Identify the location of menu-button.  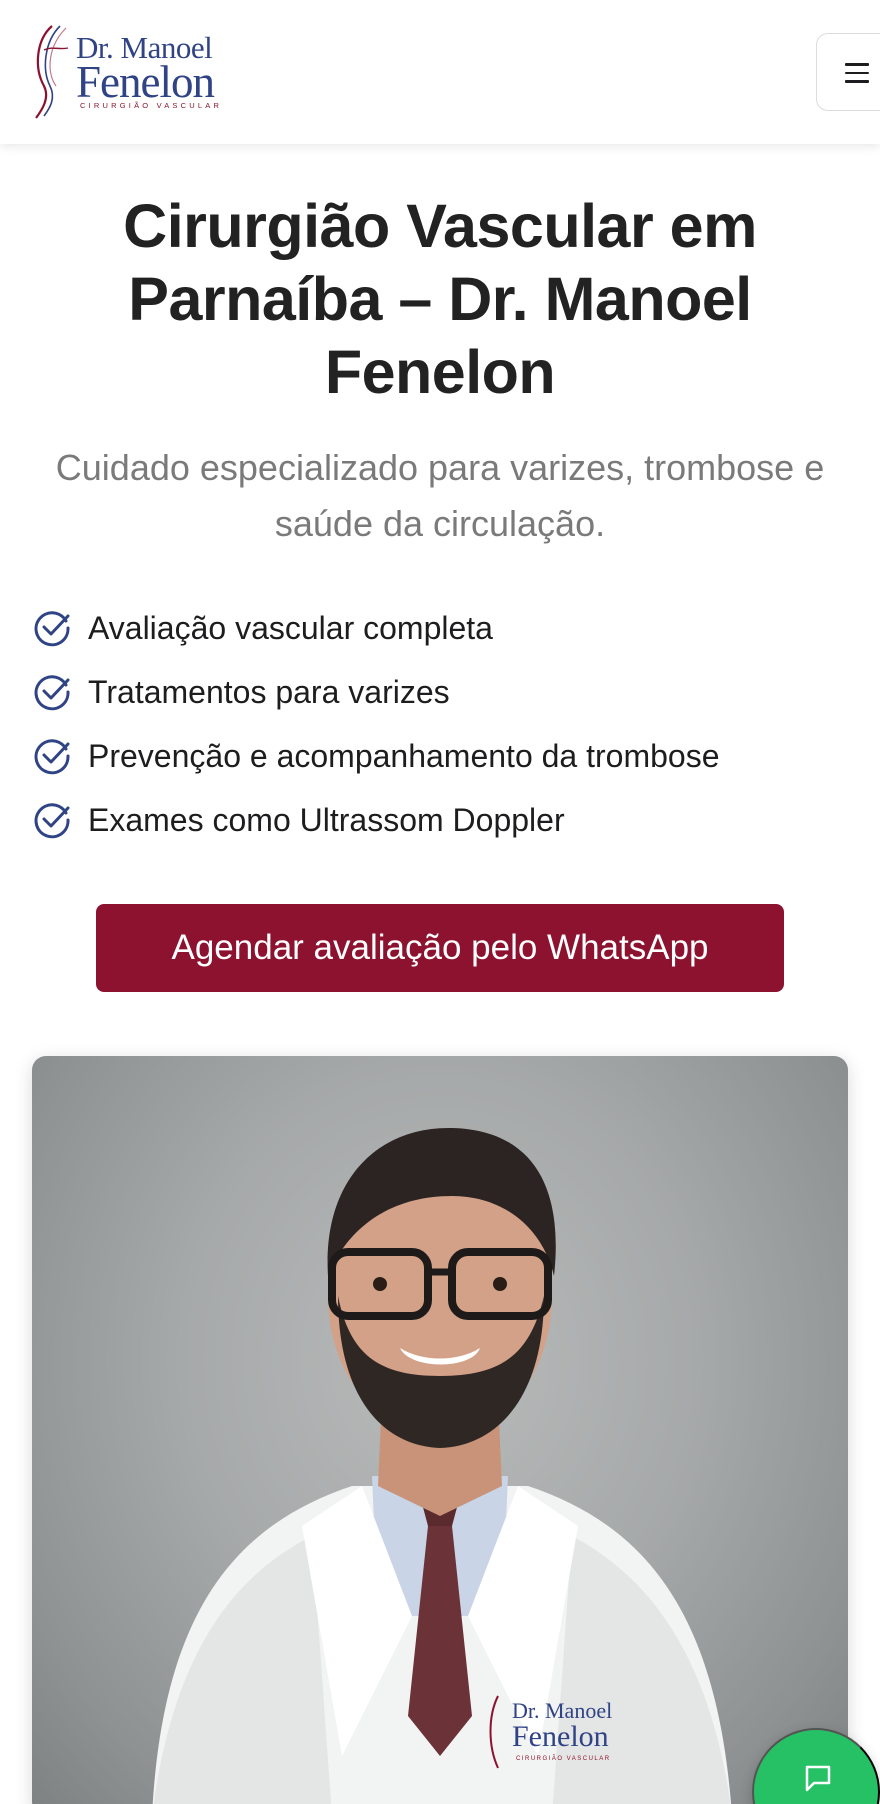
(848, 72).